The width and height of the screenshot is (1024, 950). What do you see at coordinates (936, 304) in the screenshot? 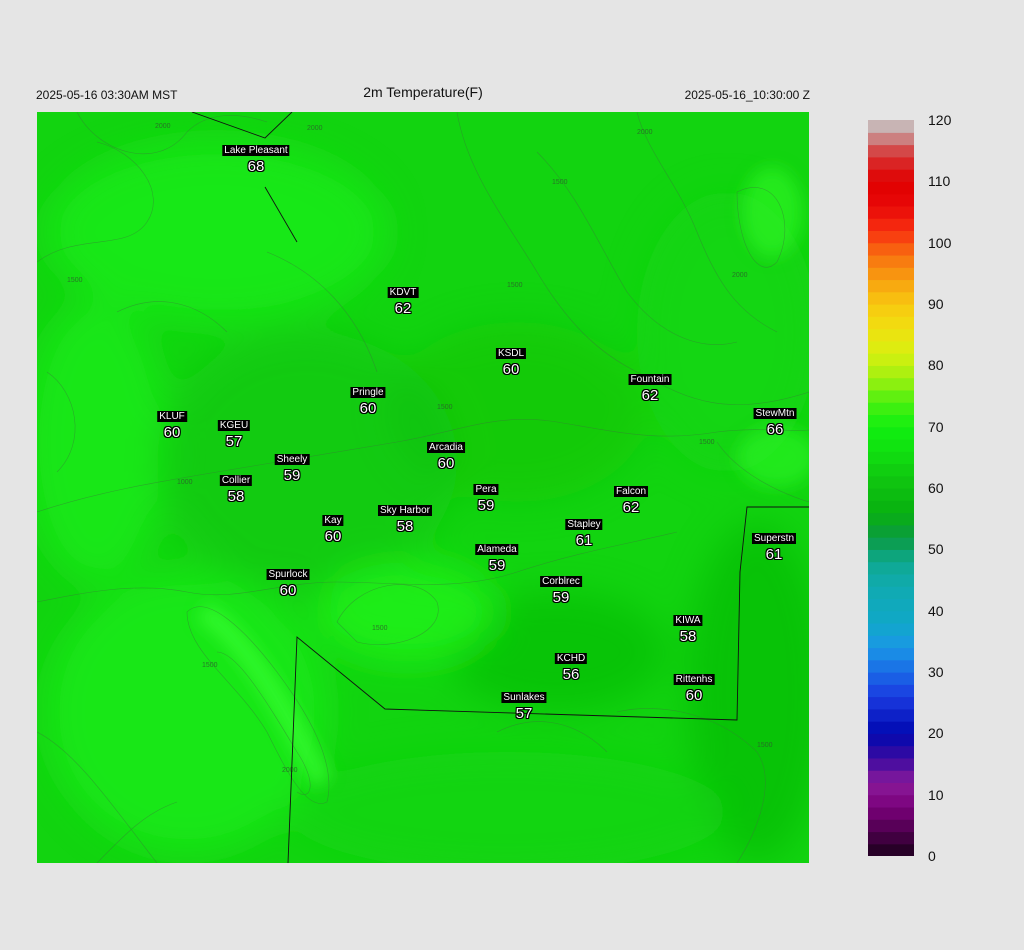
I see `colorbar-tick-label: 90` at bounding box center [936, 304].